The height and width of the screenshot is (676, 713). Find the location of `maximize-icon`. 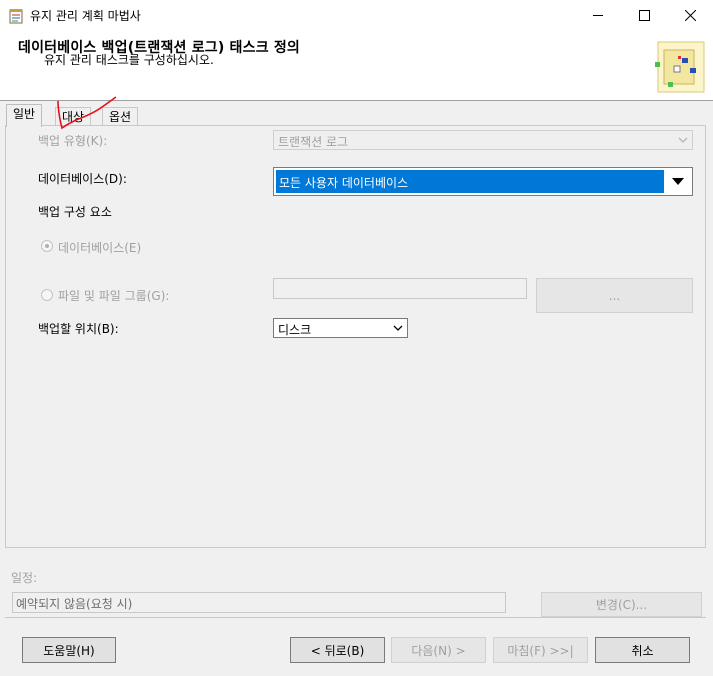

maximize-icon is located at coordinates (644, 15).